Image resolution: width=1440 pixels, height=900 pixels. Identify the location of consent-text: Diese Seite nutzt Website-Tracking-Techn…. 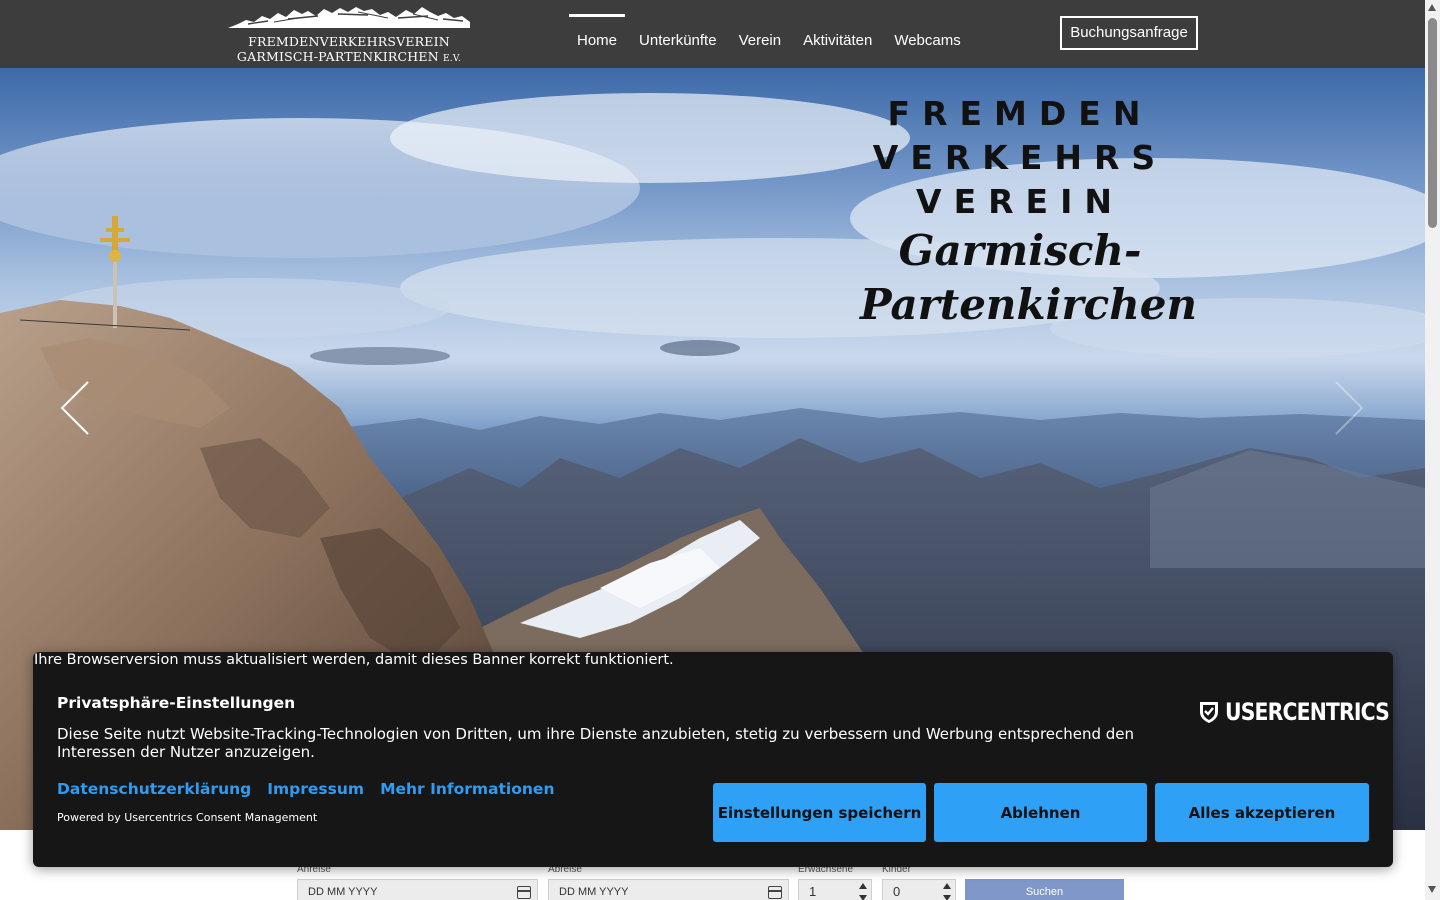
(596, 743).